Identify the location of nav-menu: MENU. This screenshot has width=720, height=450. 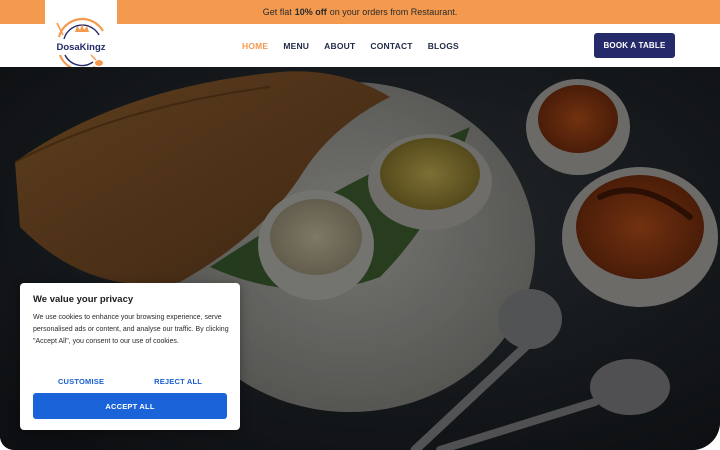
(296, 46).